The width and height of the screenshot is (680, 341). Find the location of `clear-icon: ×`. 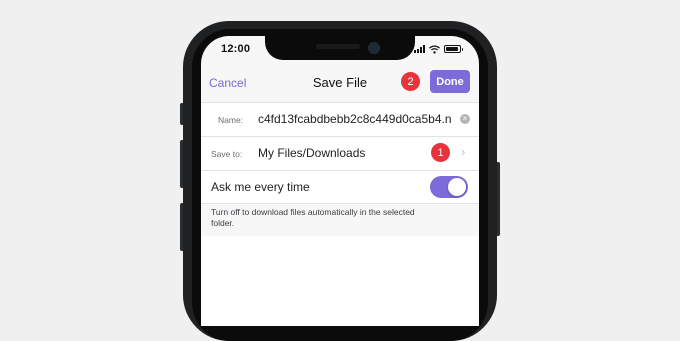

clear-icon: × is located at coordinates (465, 119).